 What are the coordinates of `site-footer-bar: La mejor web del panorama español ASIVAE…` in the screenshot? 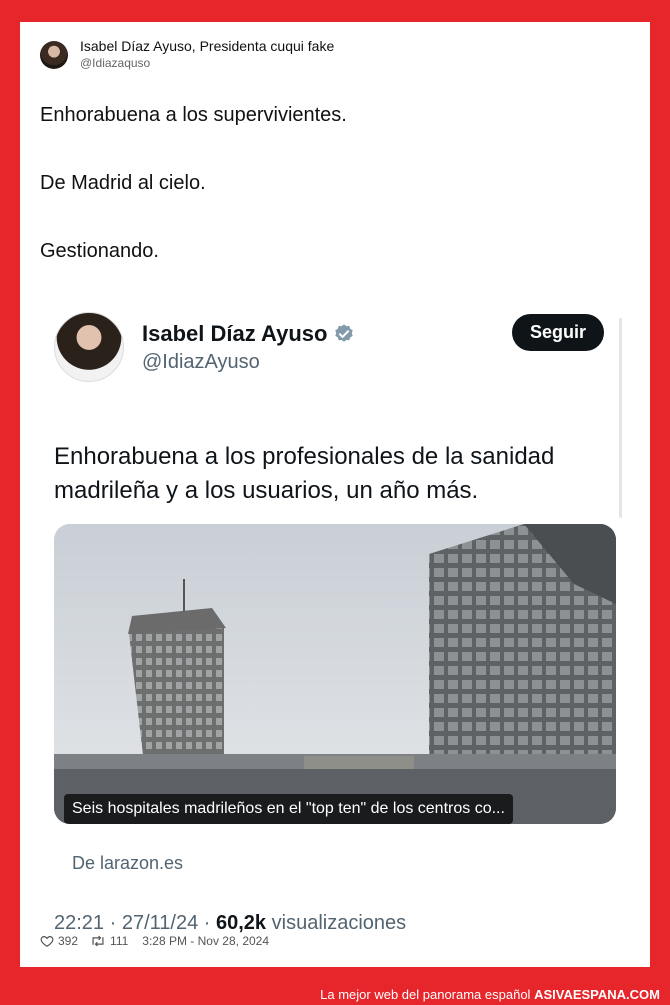 It's located at (335, 995).